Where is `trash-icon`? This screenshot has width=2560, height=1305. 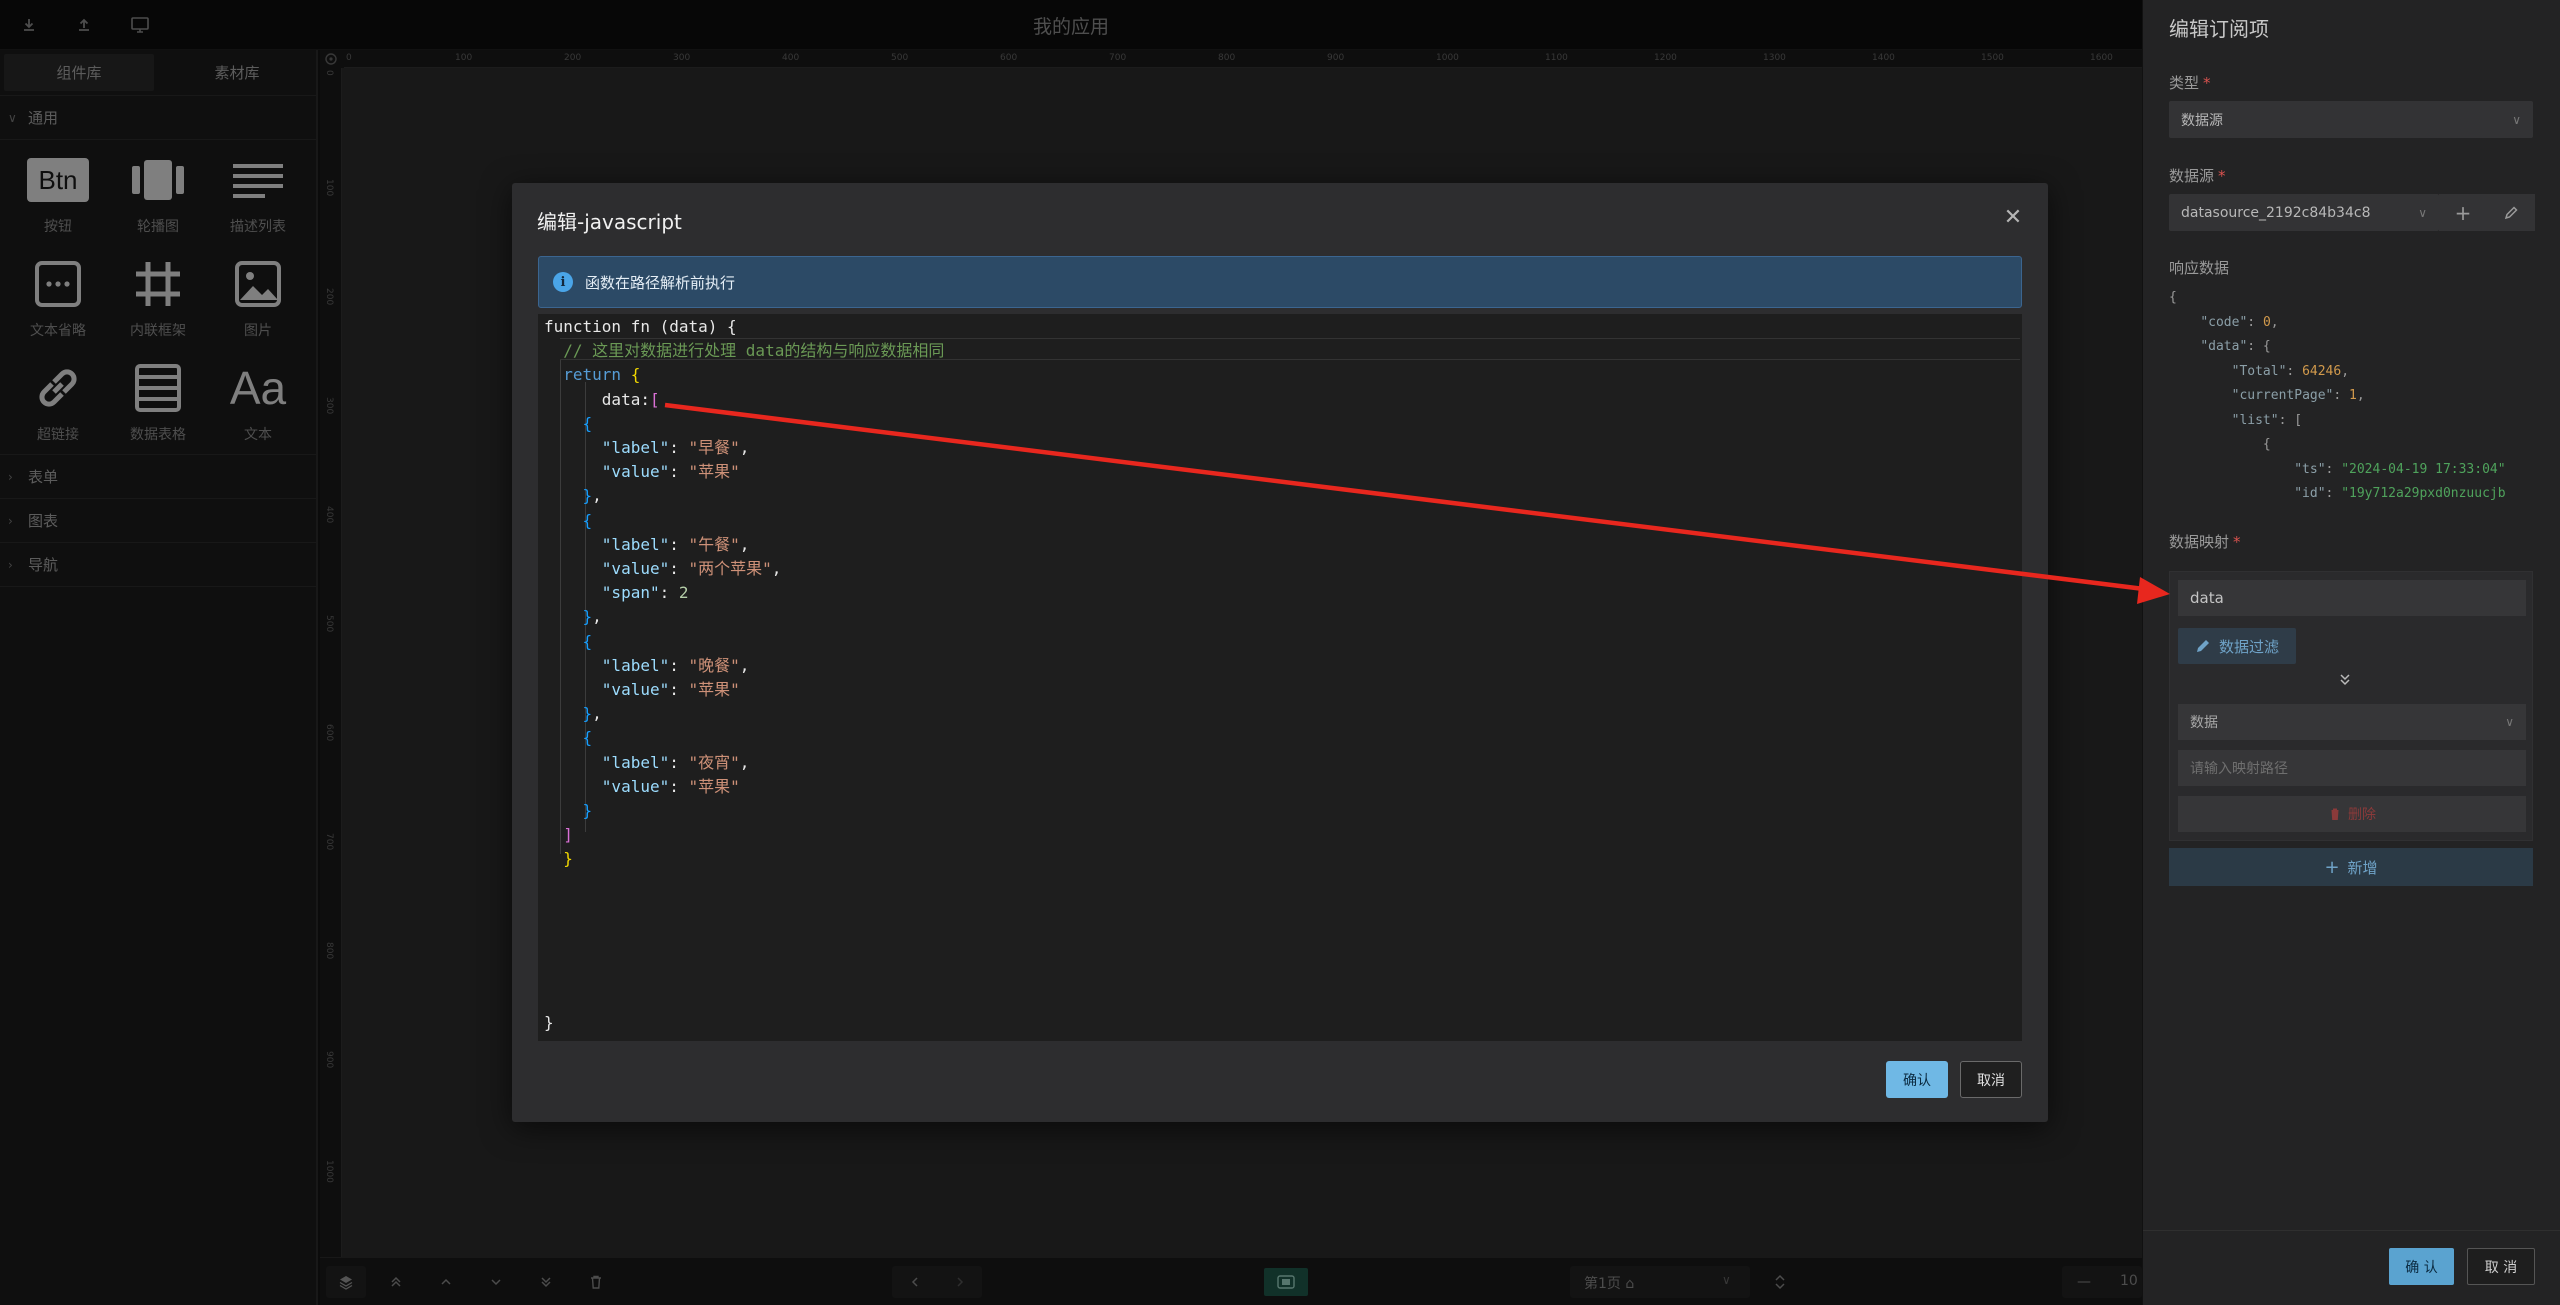
trash-icon is located at coordinates (2335, 814).